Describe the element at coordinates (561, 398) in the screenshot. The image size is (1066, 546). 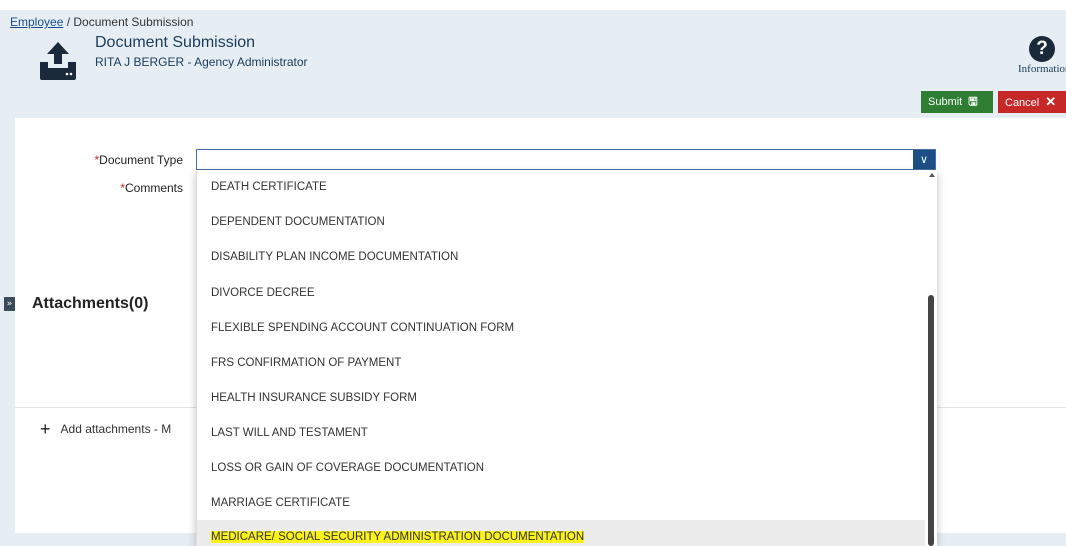
I see `dropdown-option: HEALTH INSURANCE SUBSIDY FORM` at that location.